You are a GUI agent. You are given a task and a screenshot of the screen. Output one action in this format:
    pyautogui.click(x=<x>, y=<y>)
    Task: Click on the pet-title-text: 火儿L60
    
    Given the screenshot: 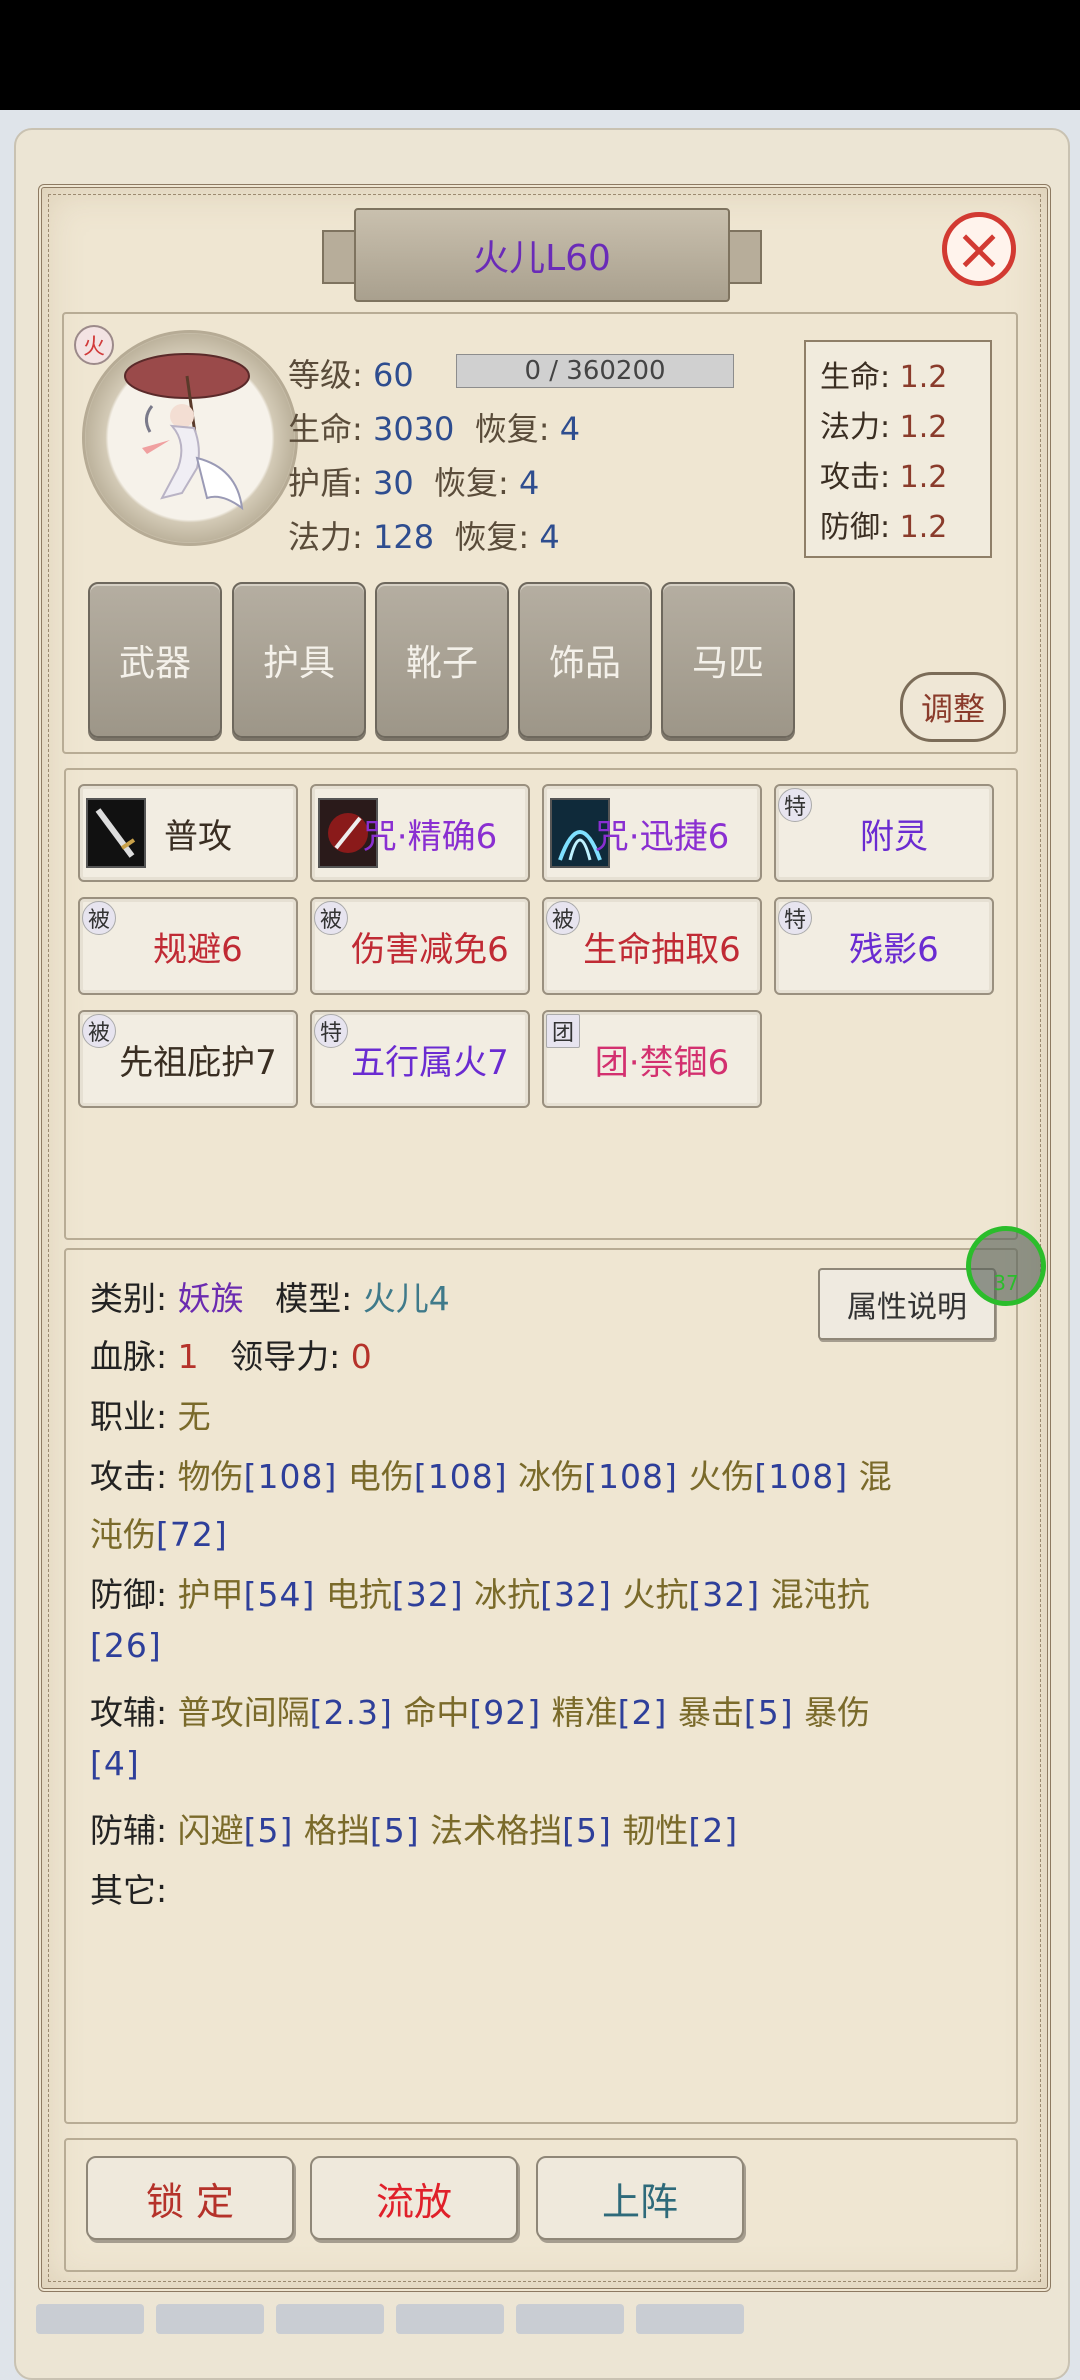 What is the action you would take?
    pyautogui.click(x=542, y=258)
    